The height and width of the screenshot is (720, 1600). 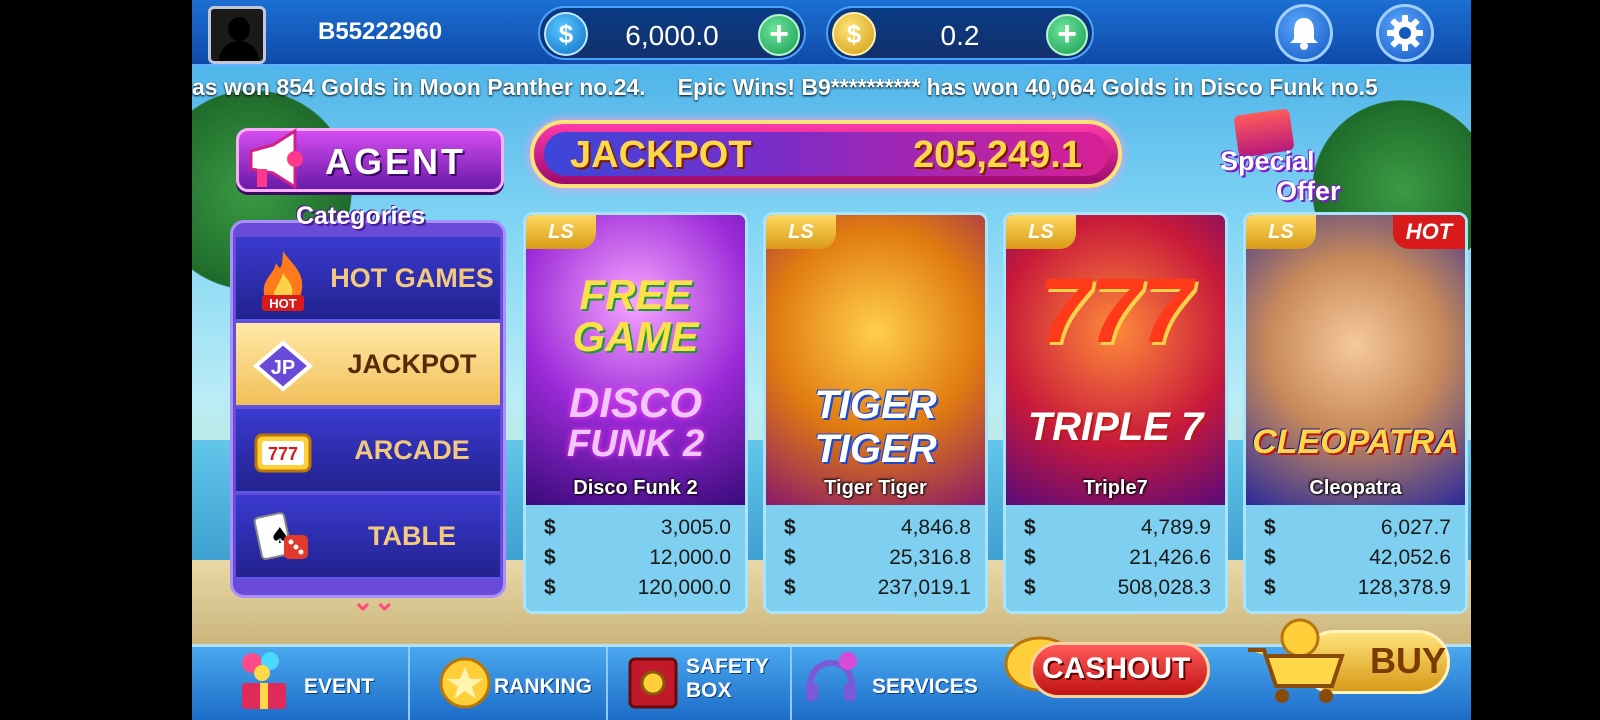 What do you see at coordinates (412, 536) in the screenshot?
I see `category-table-label: TABLE` at bounding box center [412, 536].